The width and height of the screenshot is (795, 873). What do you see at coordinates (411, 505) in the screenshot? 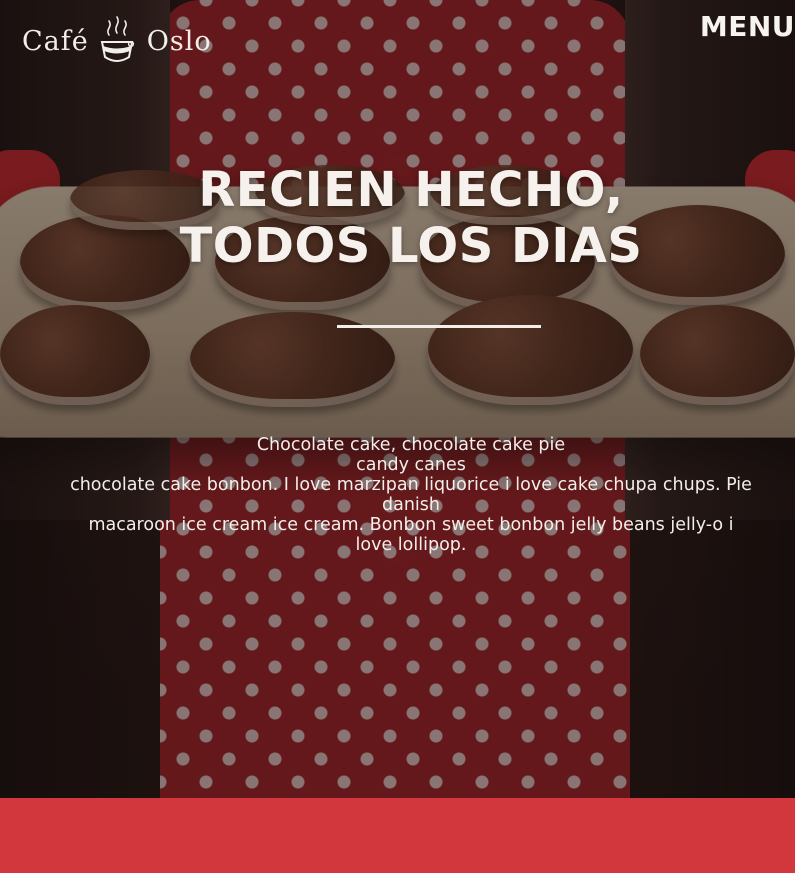
I see `description-line: danish` at bounding box center [411, 505].